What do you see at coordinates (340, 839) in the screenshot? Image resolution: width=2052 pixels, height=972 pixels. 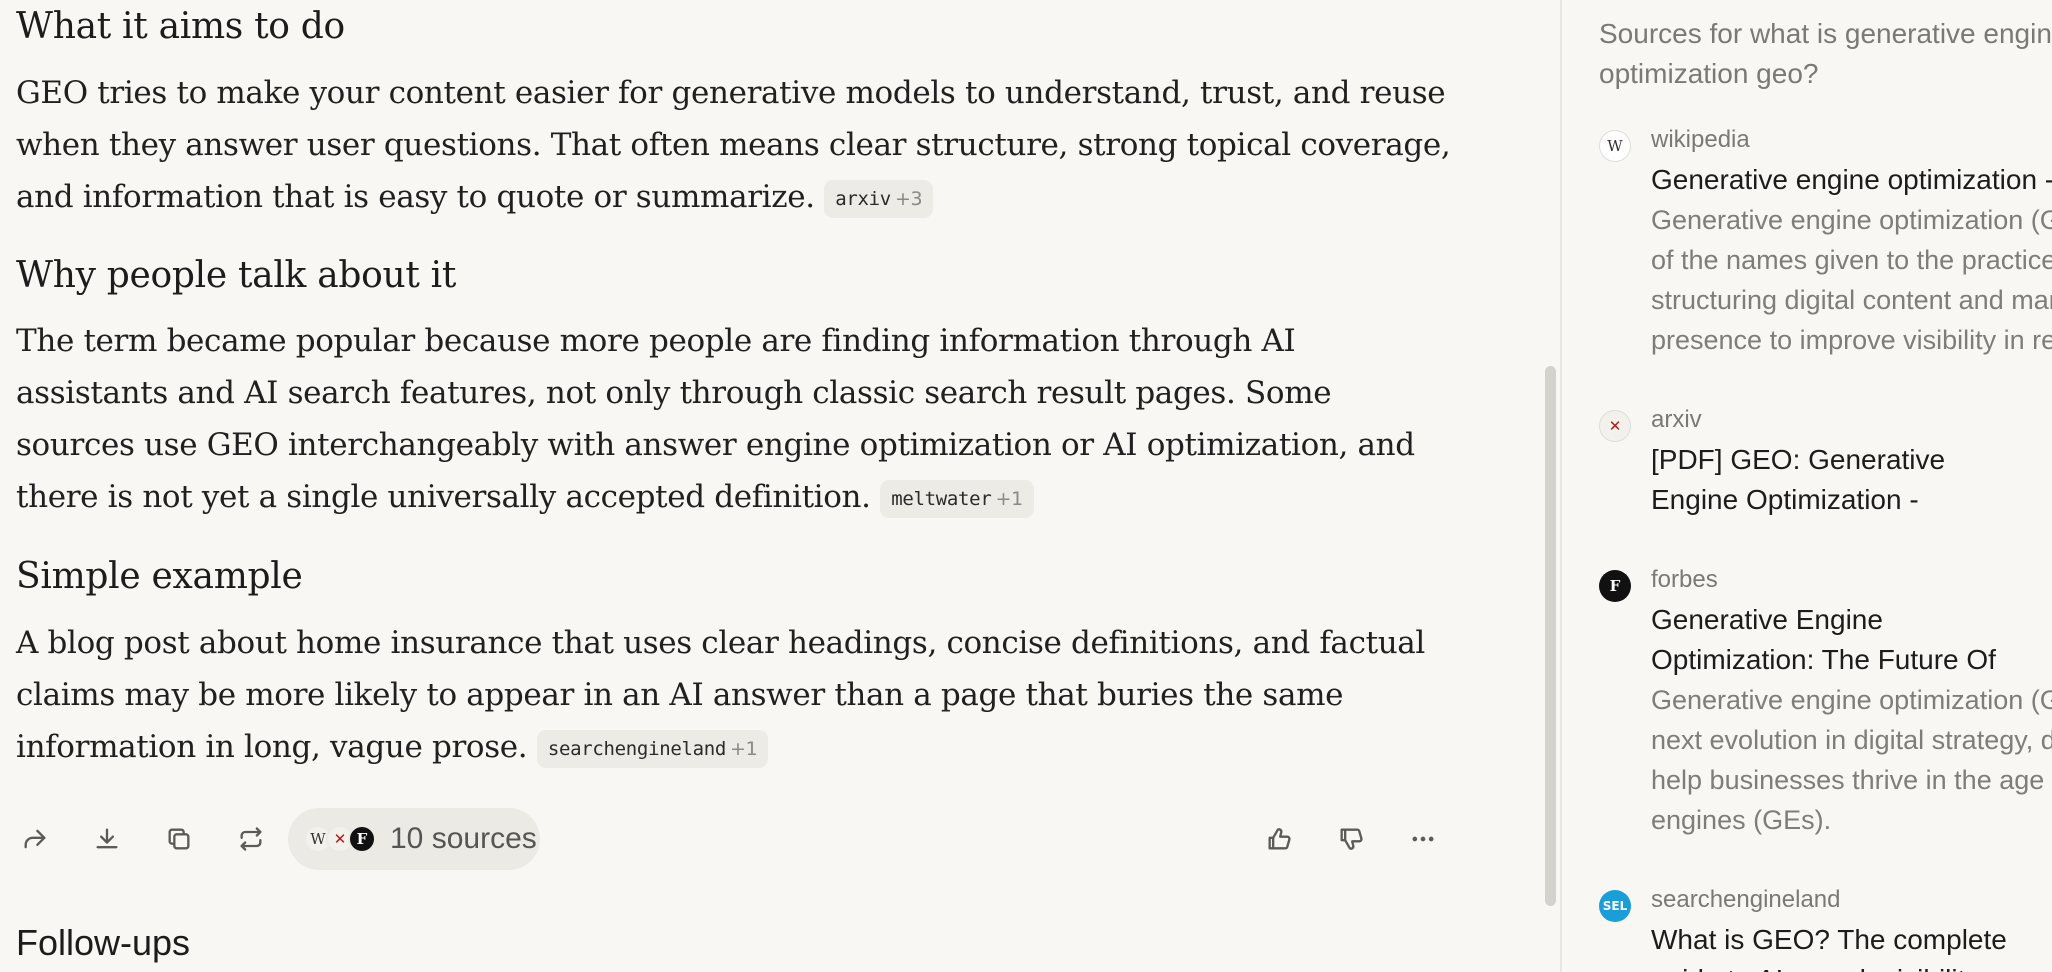 I see `source-favicons: W ✕ F` at bounding box center [340, 839].